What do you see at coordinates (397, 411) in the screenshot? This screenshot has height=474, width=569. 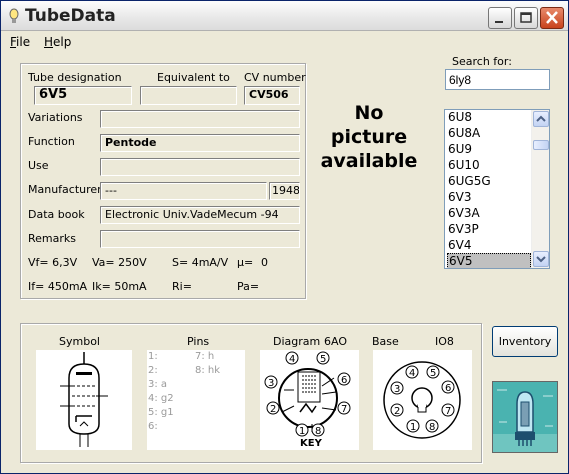 I see `base-pin-2: 2` at bounding box center [397, 411].